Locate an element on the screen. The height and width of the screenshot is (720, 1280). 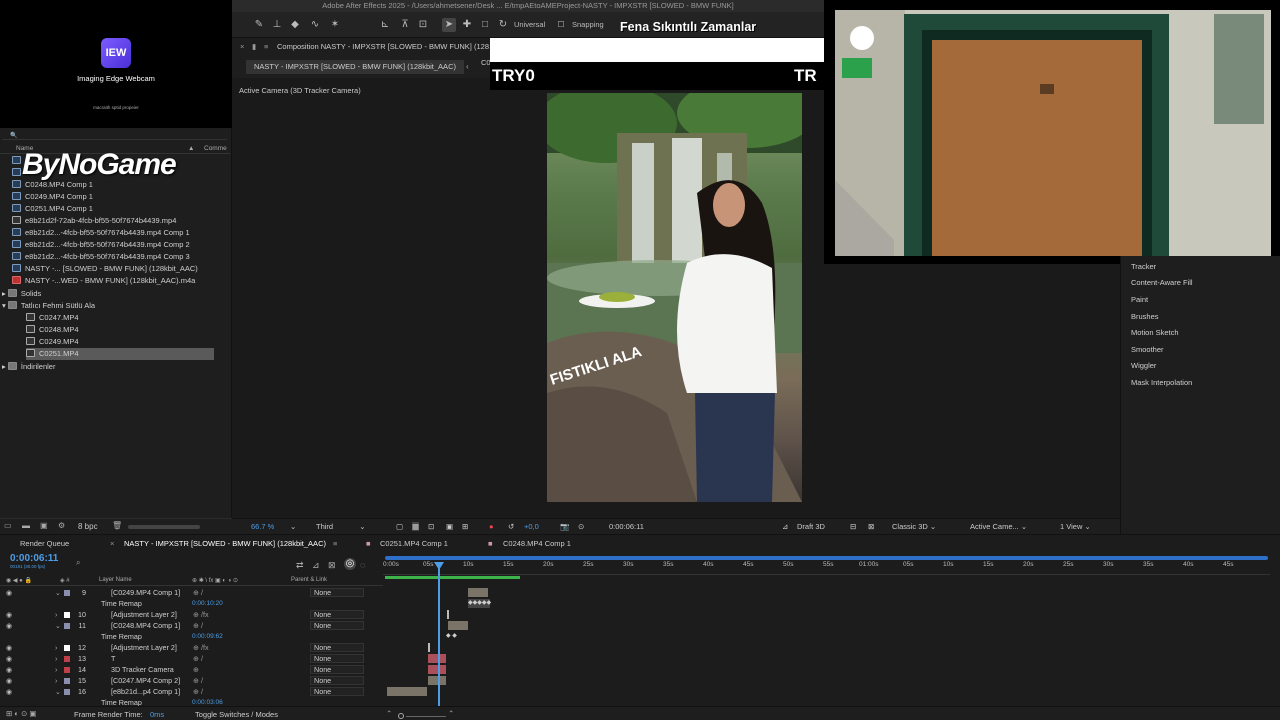
project-item: C0249.MP4 Comp 1 is located at coordinates (52, 197).